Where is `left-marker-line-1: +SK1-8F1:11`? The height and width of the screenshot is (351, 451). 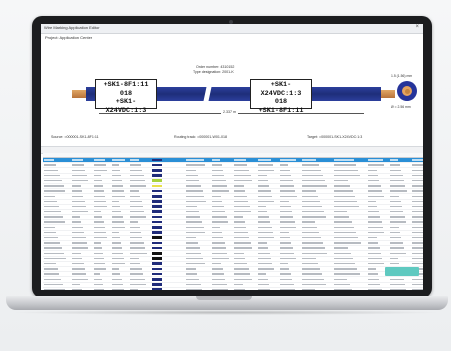 left-marker-line-1: +SK1-8F1:11 is located at coordinates (126, 85).